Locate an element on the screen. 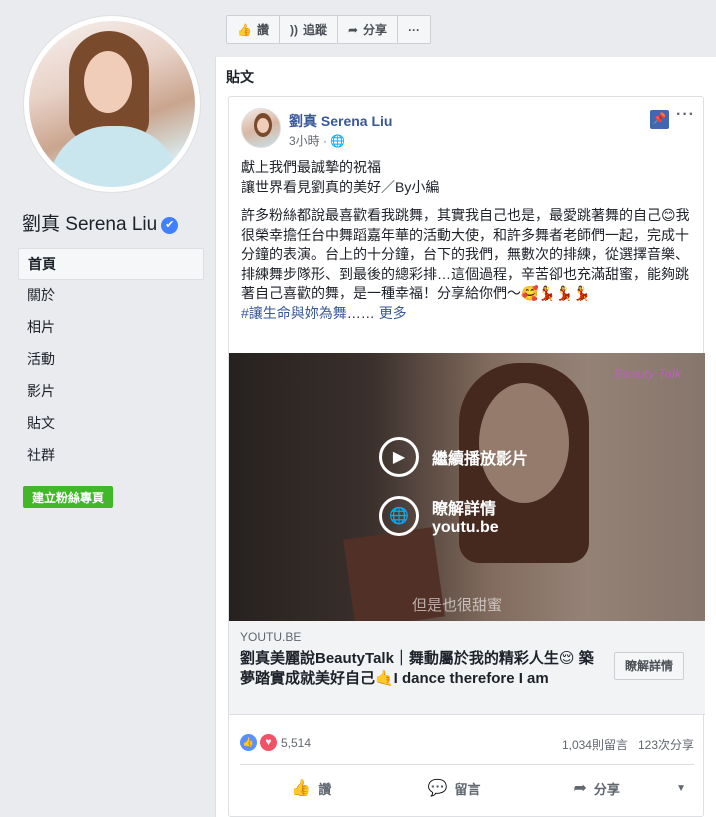  page-action-bar: 👍 讚 )) 追蹤 ➦ 分享 ··· is located at coordinates (329, 29).